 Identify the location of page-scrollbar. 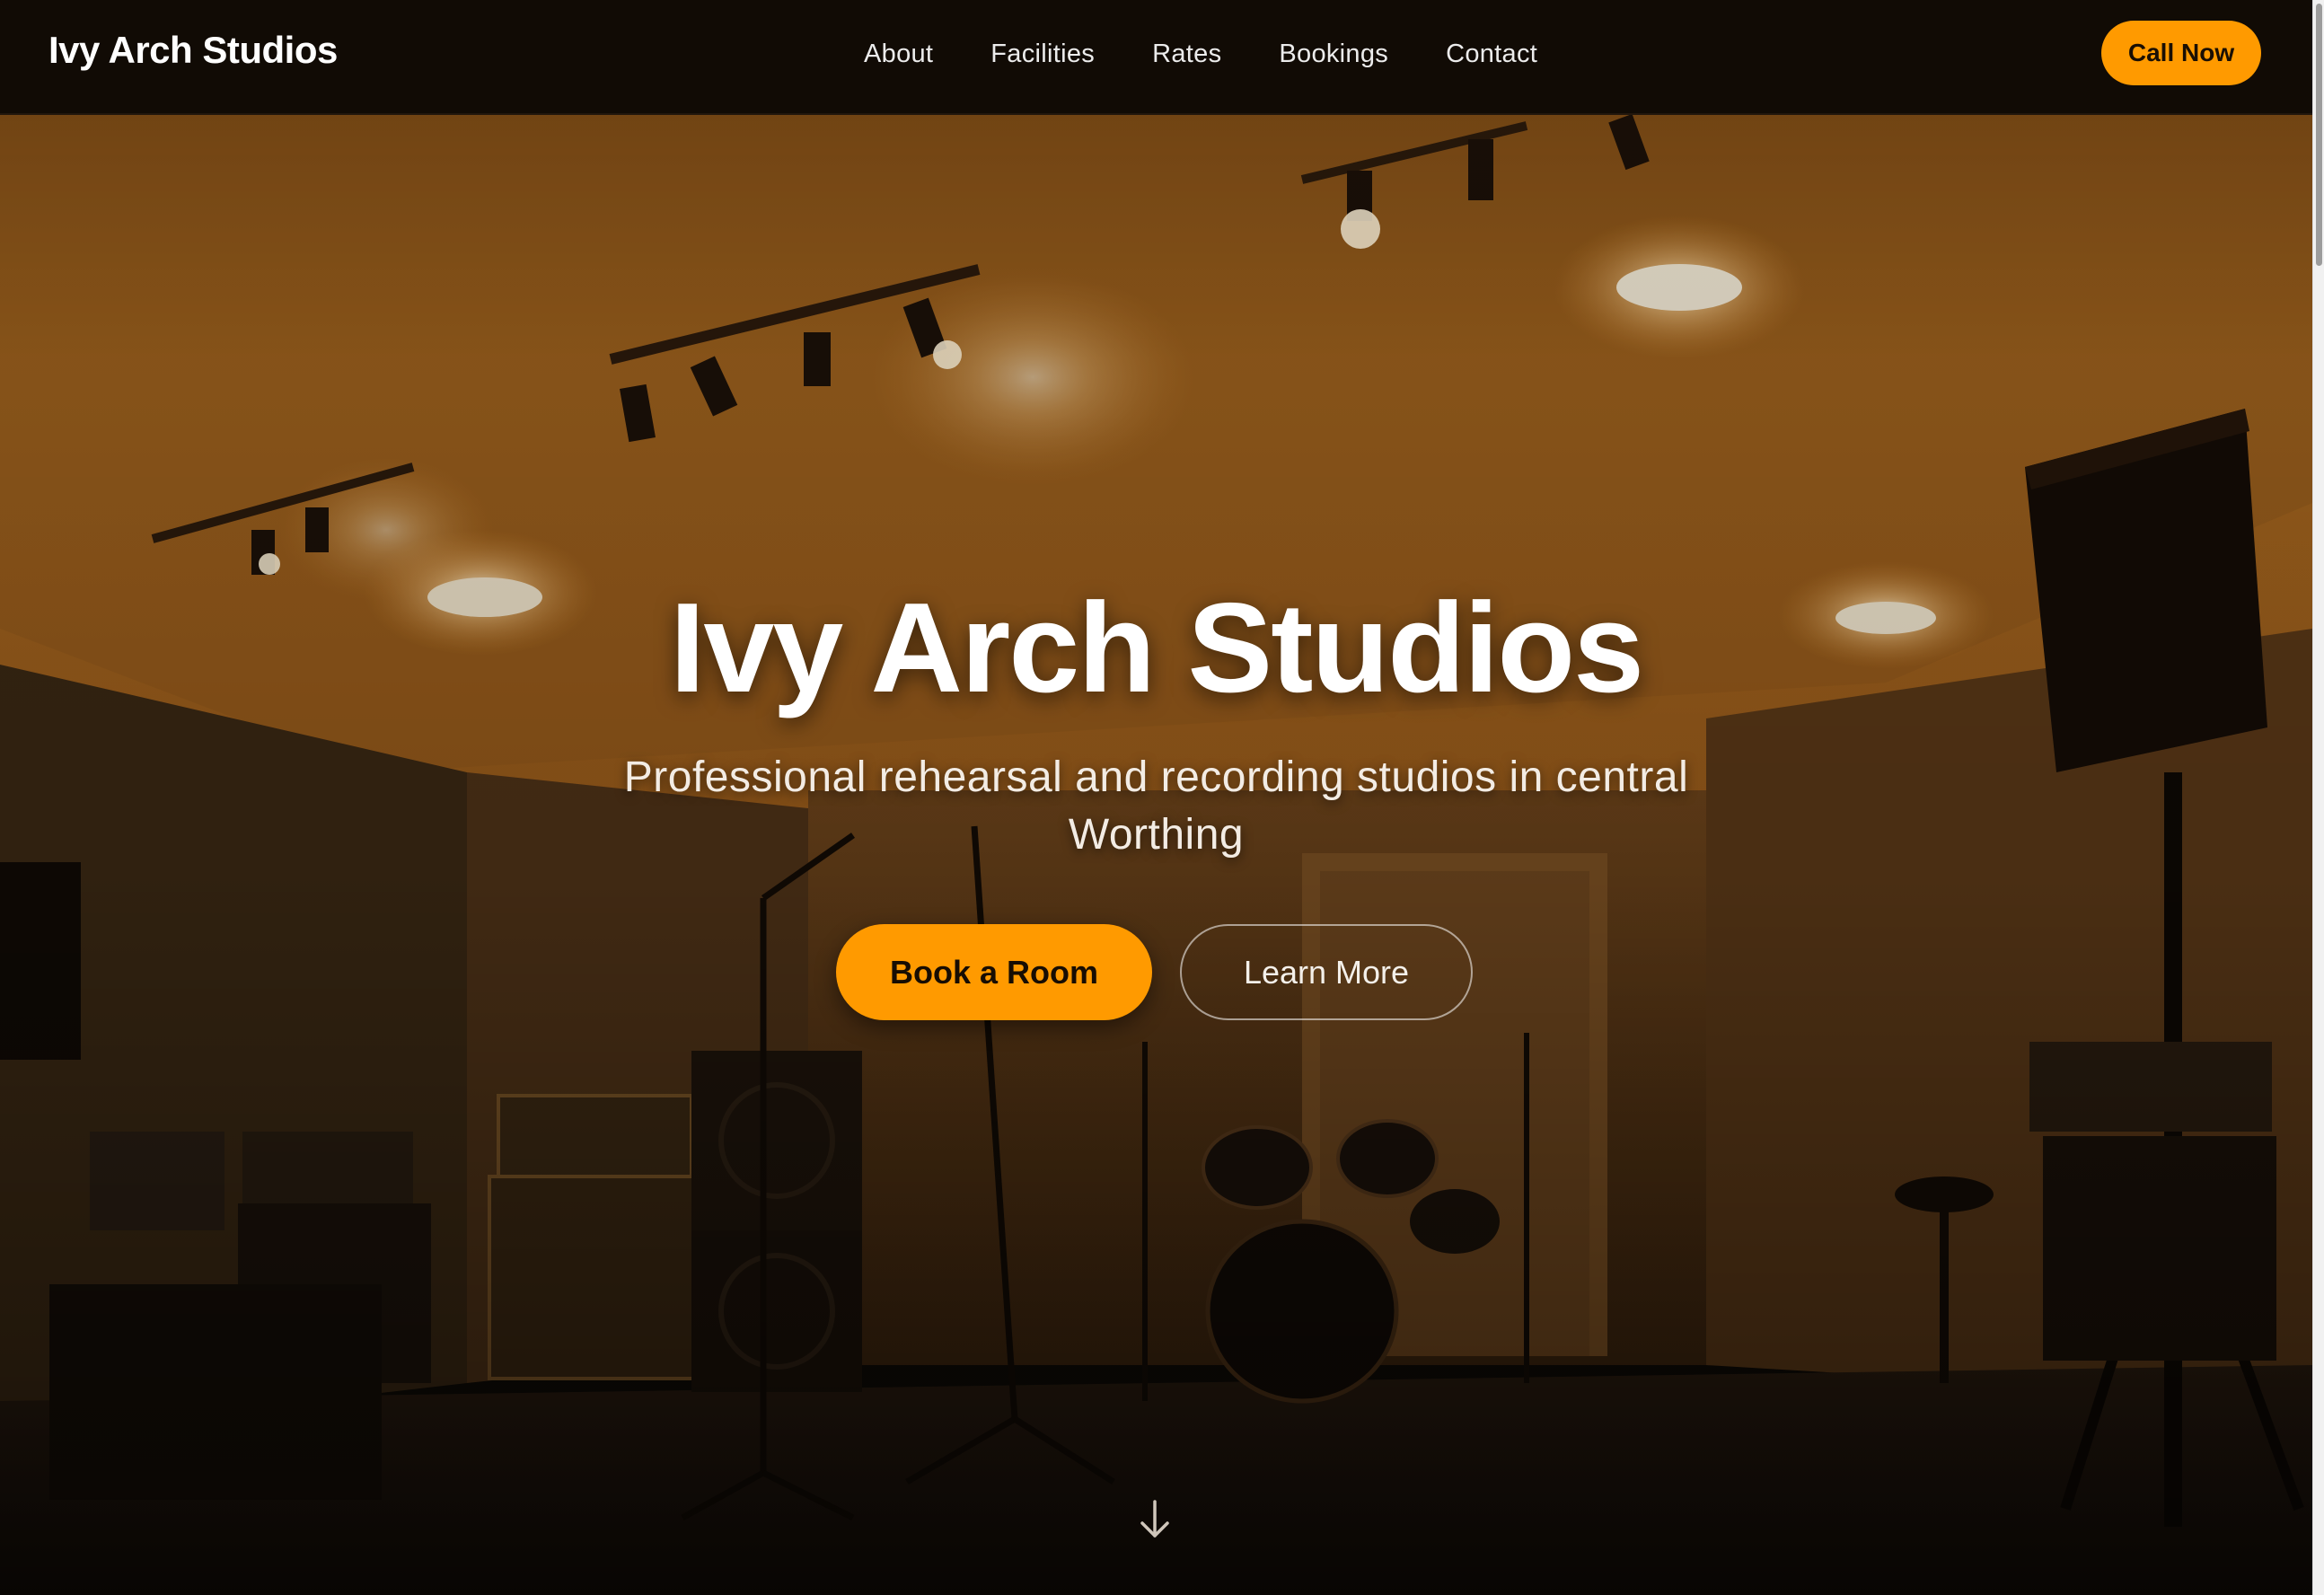
(2318, 797).